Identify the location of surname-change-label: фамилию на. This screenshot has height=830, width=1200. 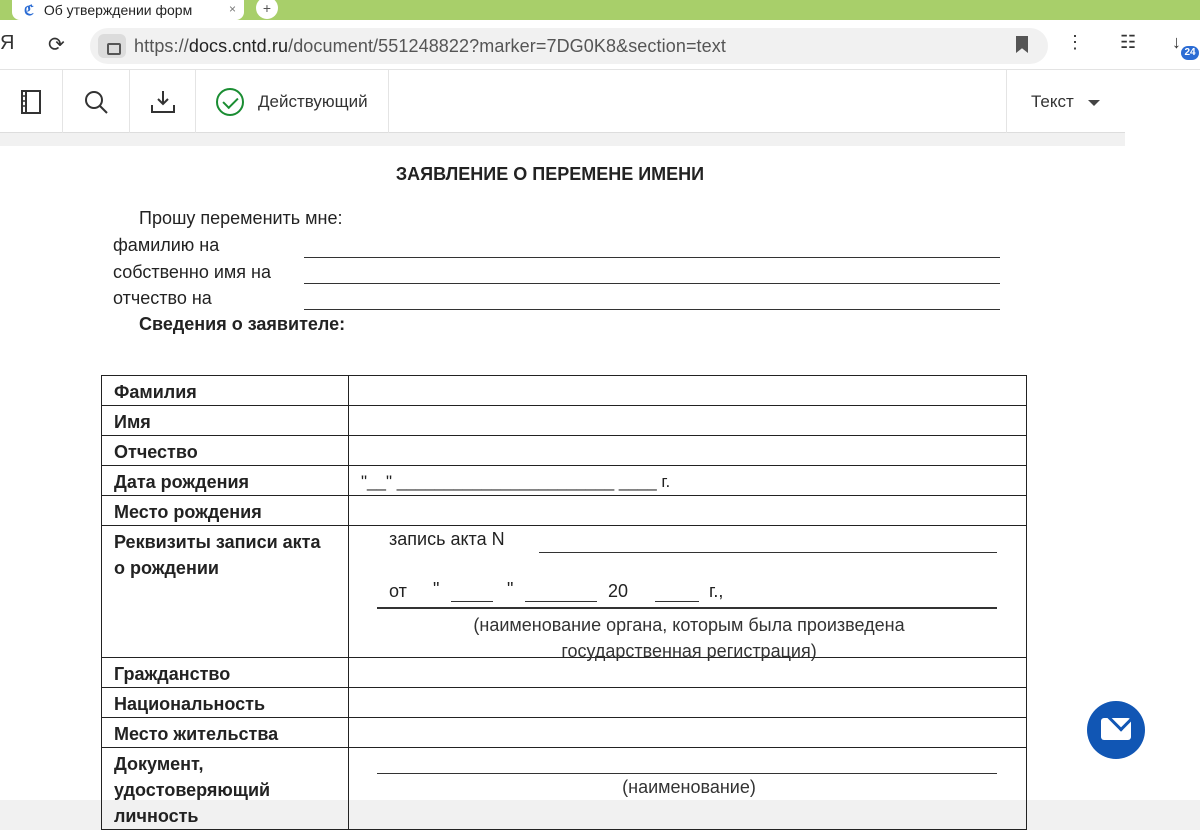
(166, 245).